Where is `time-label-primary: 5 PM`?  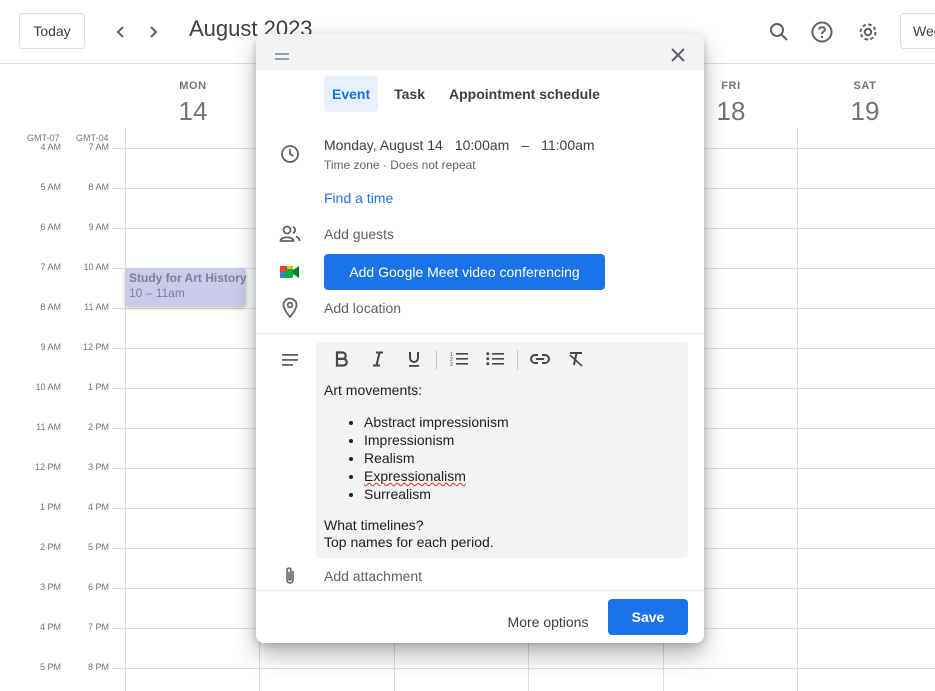
time-label-primary: 5 PM is located at coordinates (50, 667).